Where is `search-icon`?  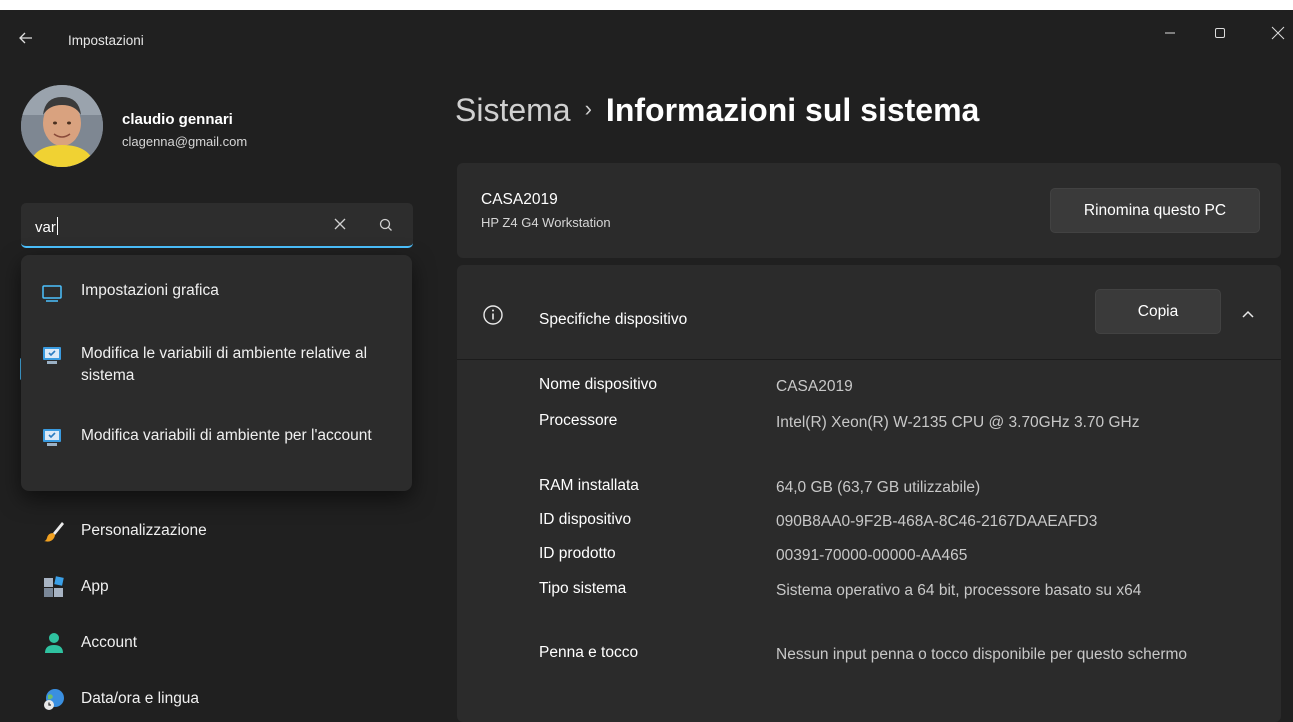
search-icon is located at coordinates (385, 224).